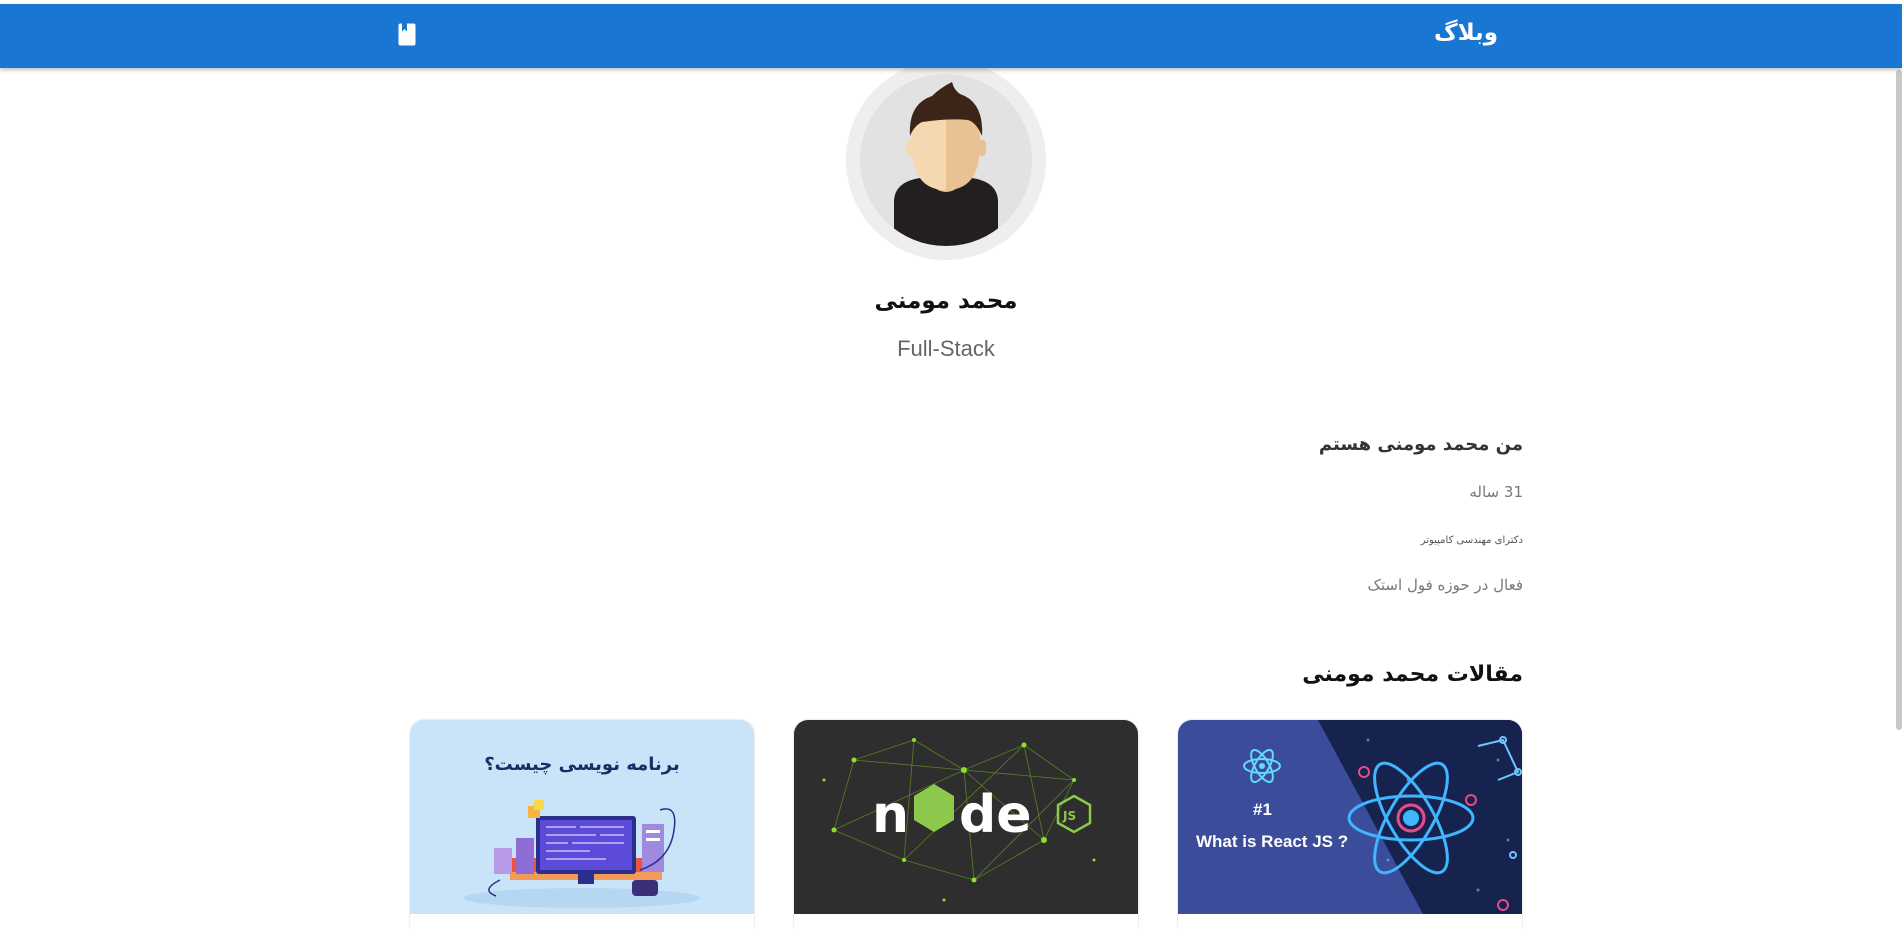  I want to click on about-degree: دکترای مهندسی کامپیوتر, so click(1471, 540).